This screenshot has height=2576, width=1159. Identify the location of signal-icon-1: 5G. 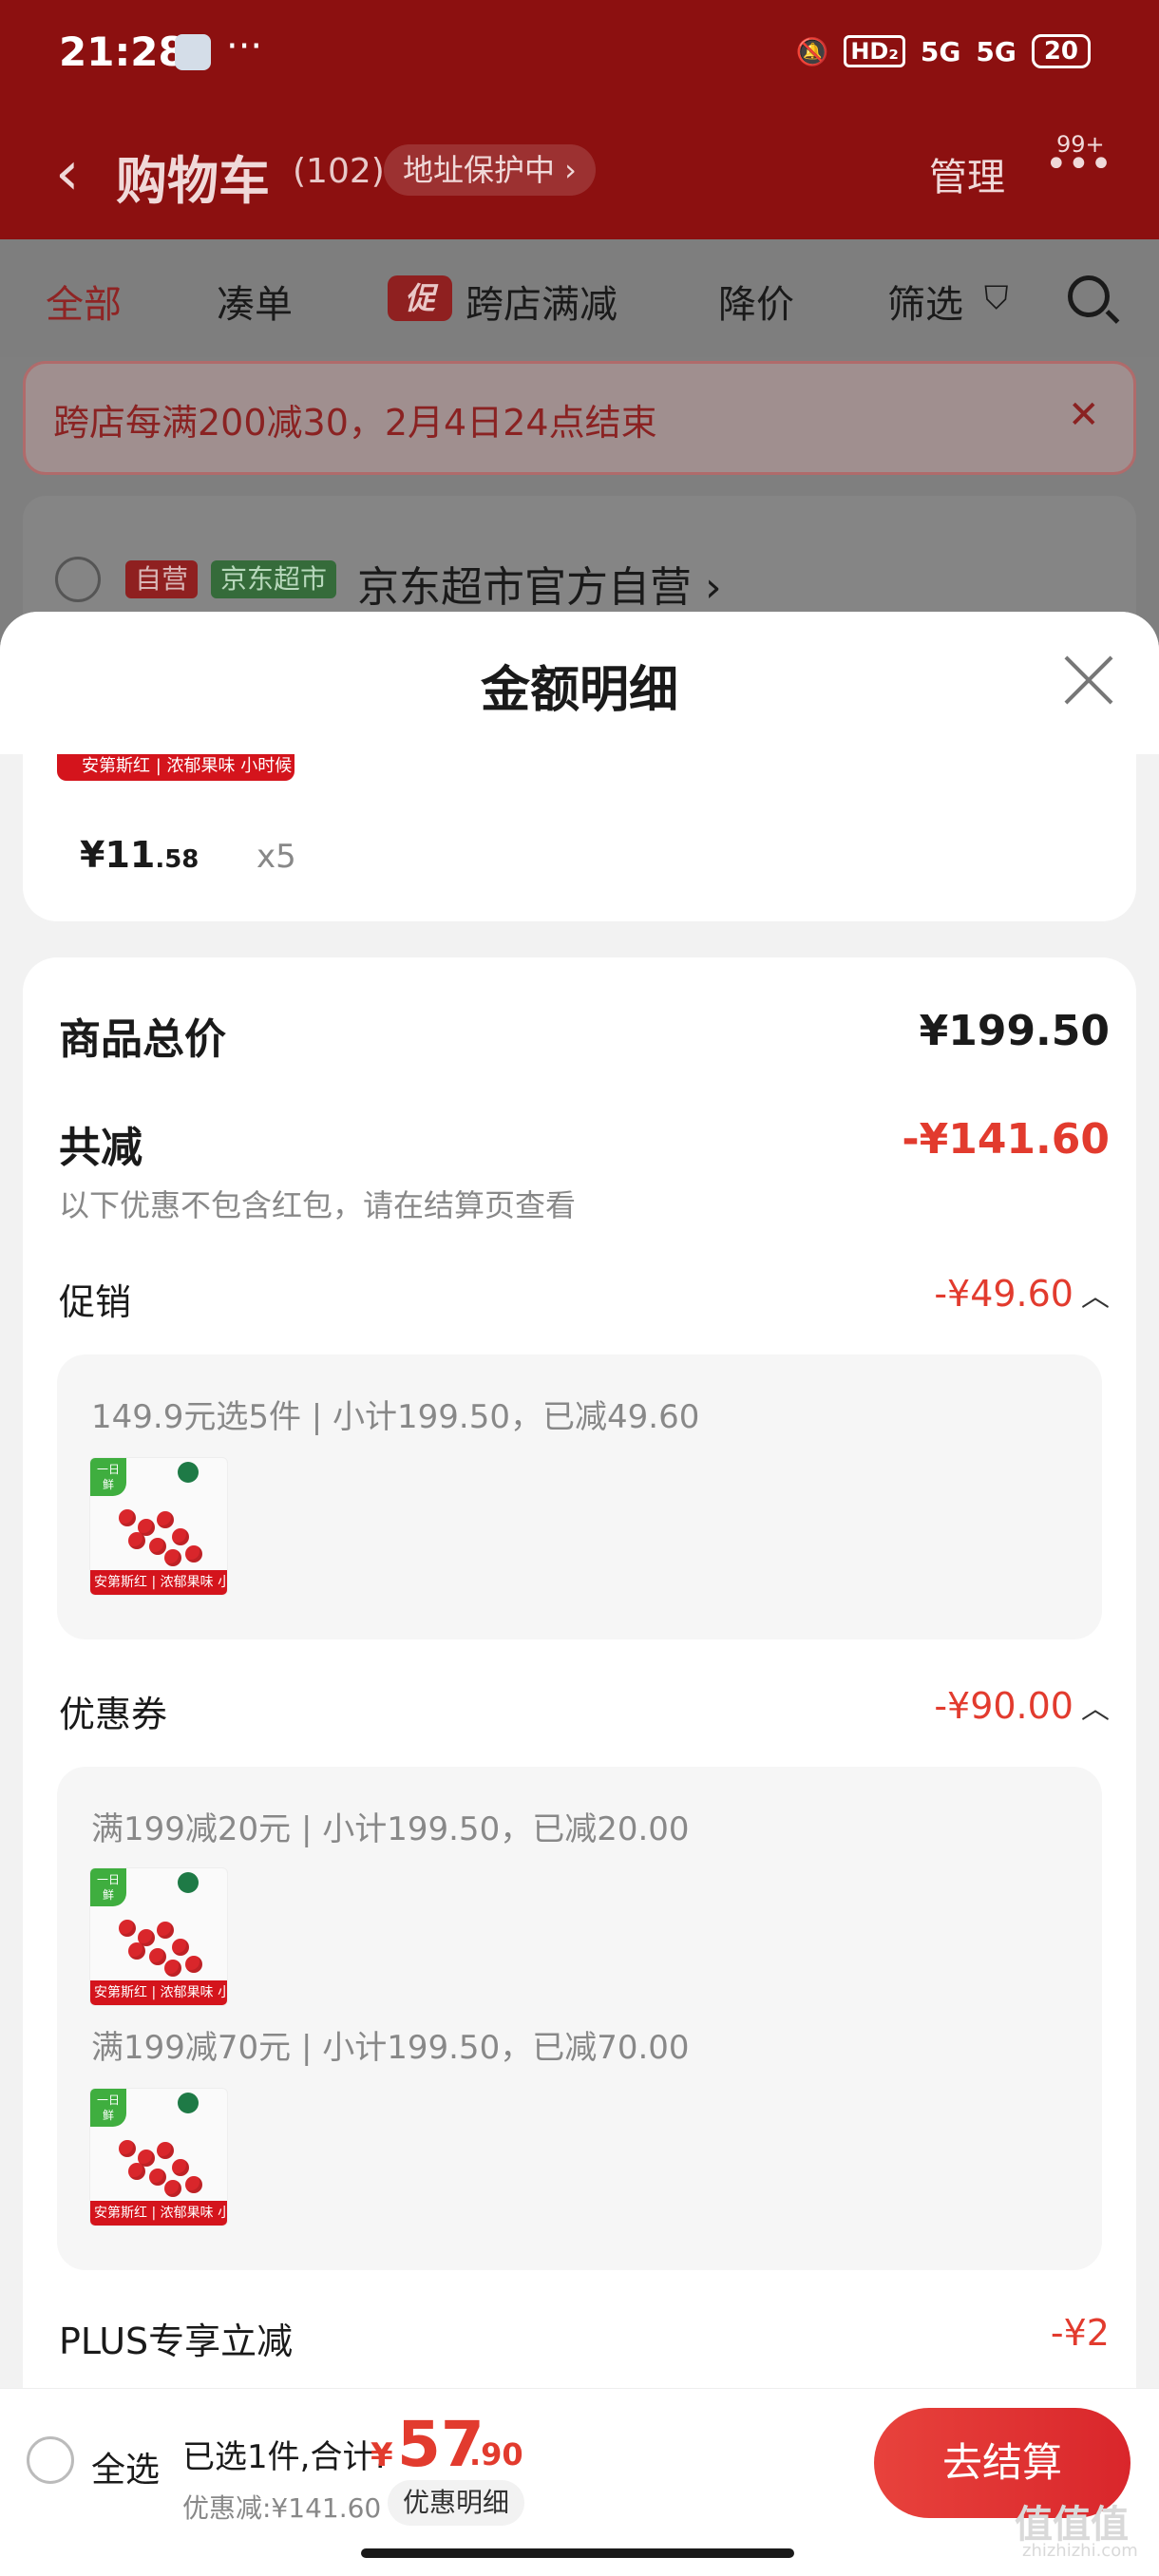
(940, 51).